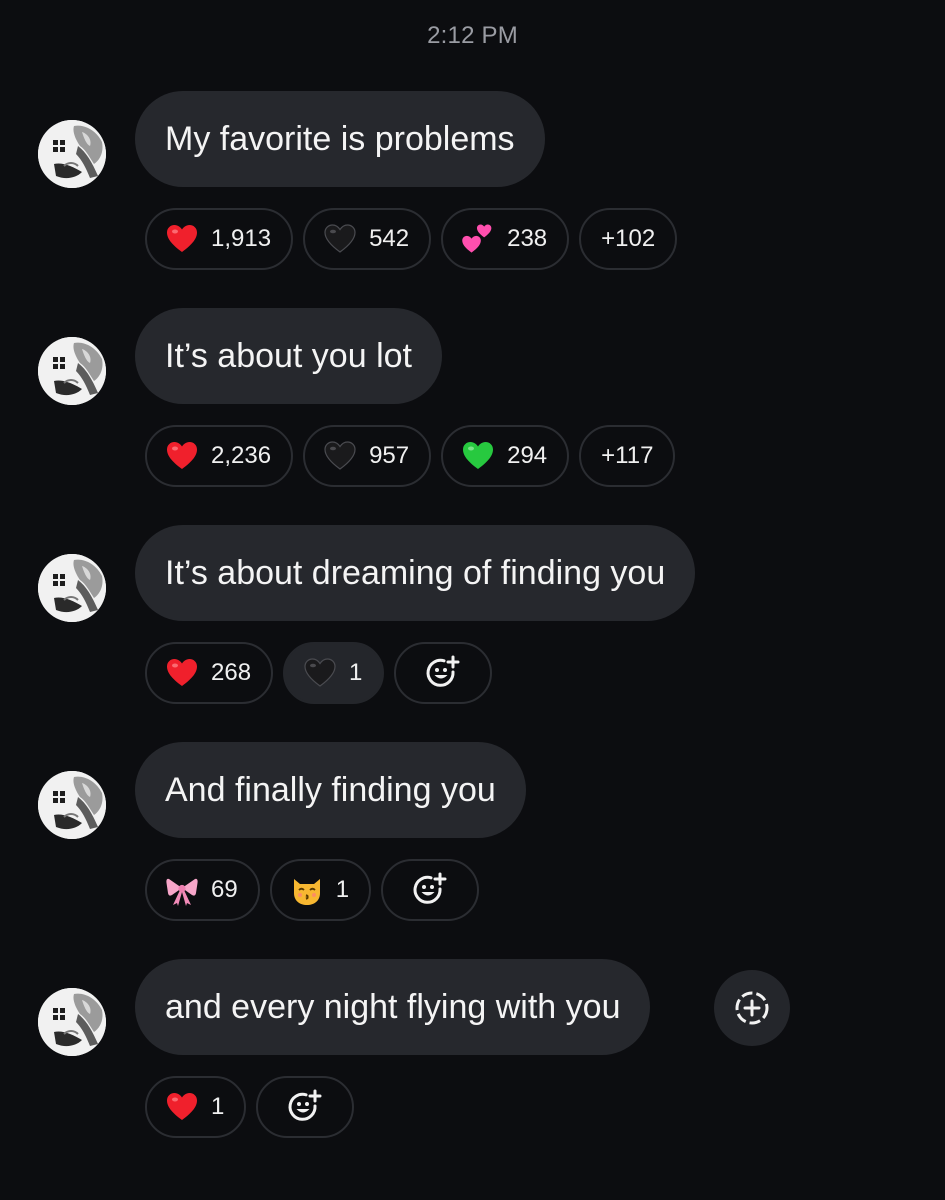  Describe the element at coordinates (241, 238) in the screenshot. I see `reaction-count: 1,913` at that location.